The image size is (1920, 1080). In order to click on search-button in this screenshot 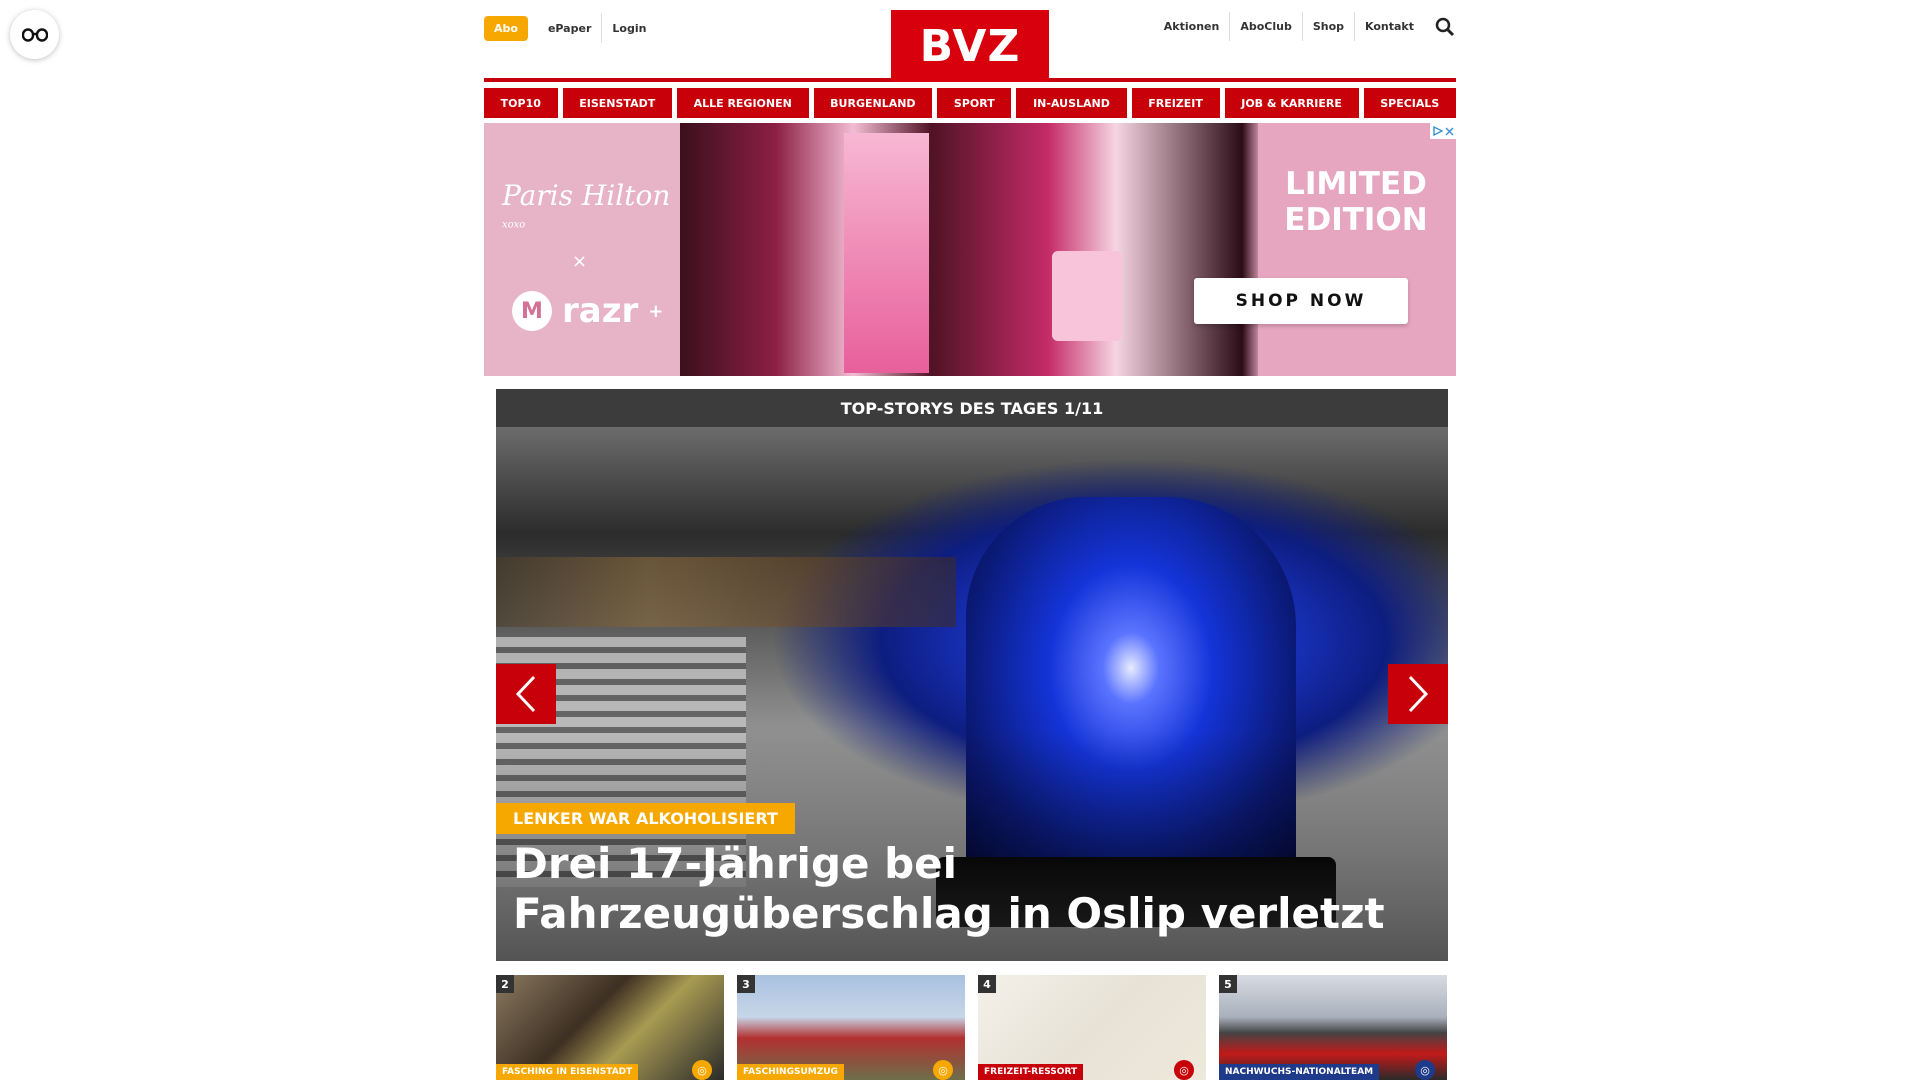, I will do `click(1445, 27)`.